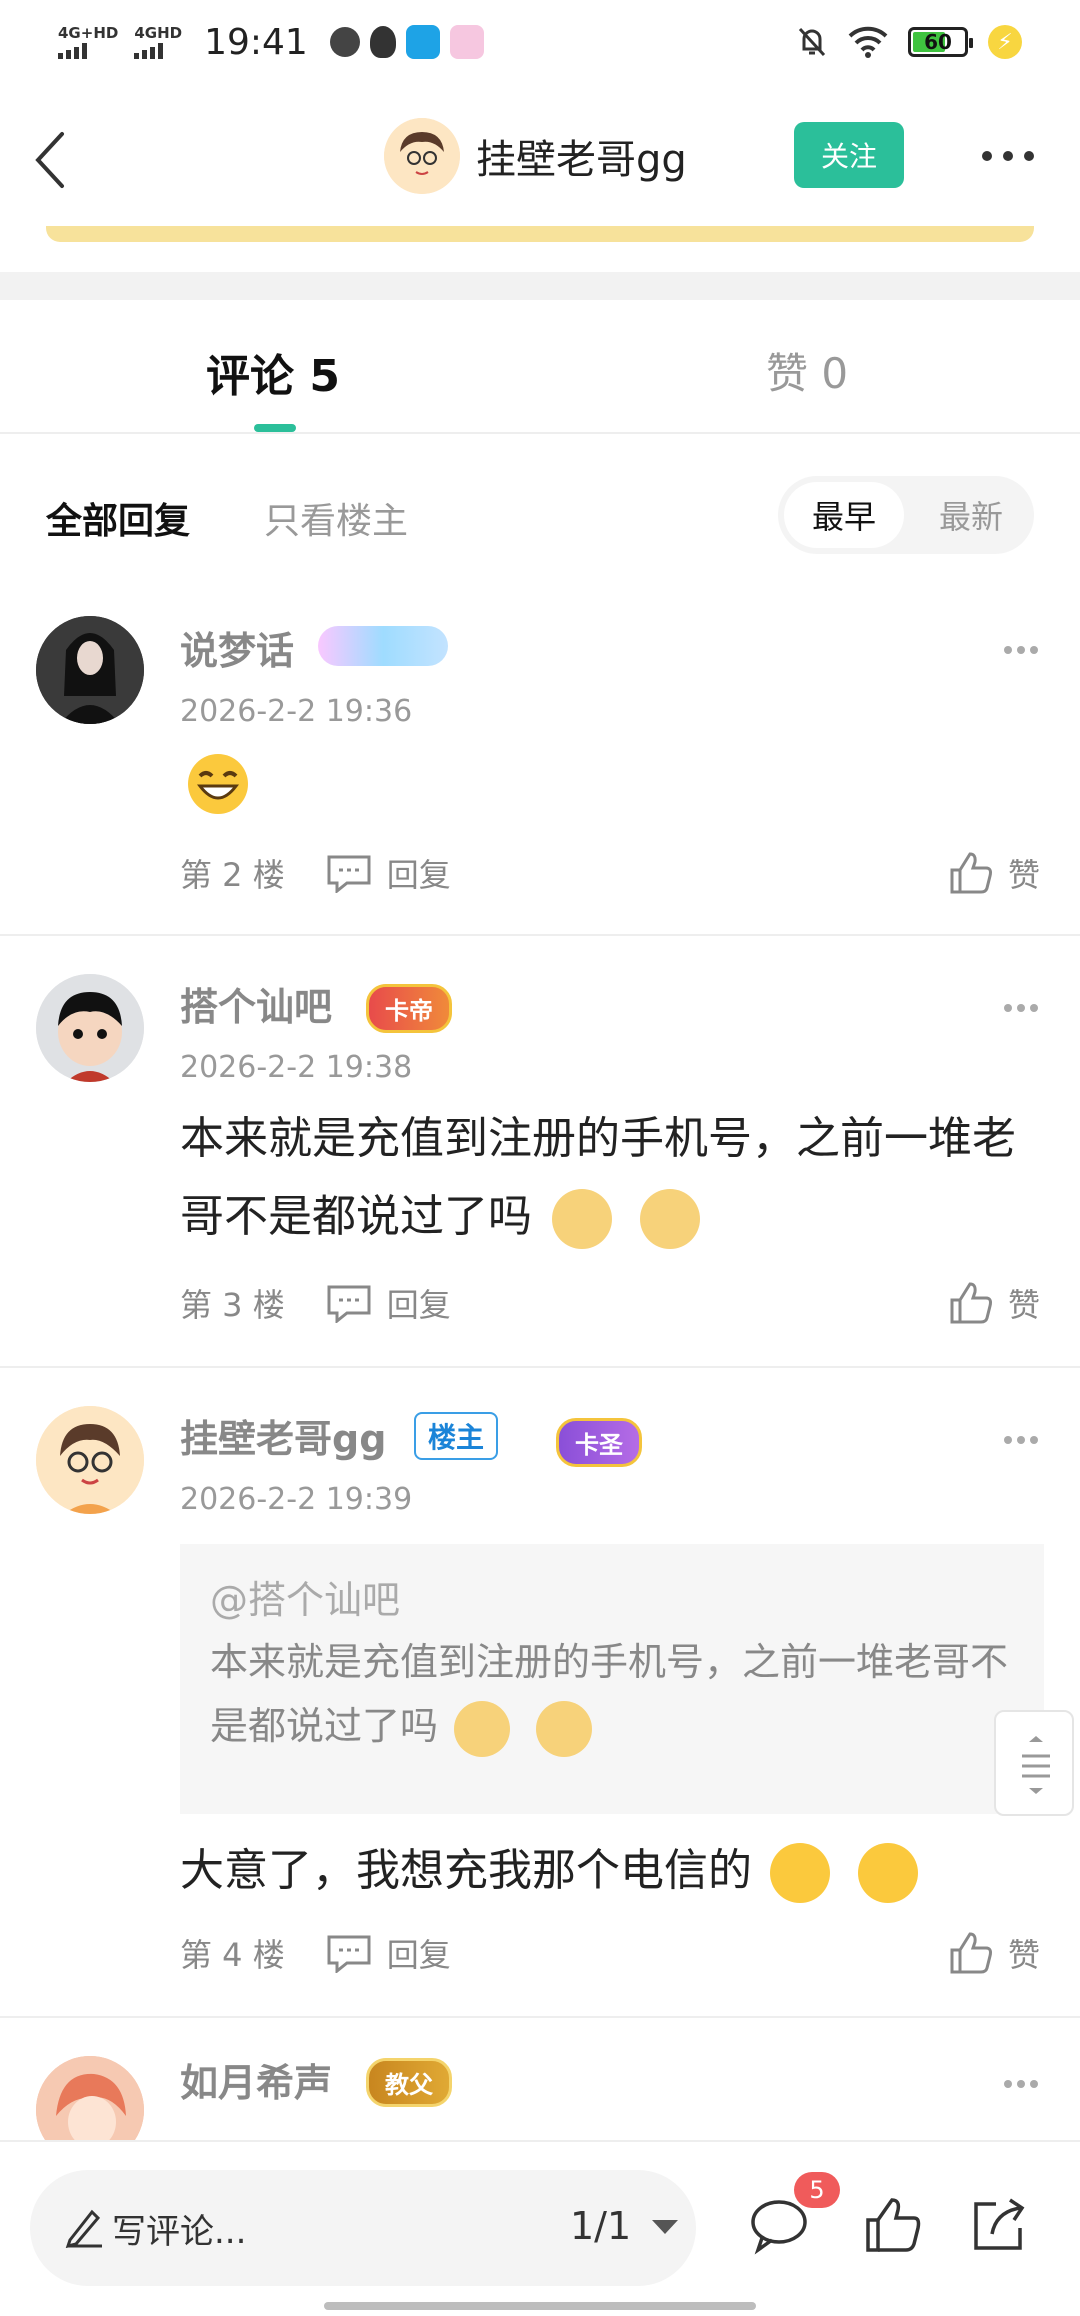  What do you see at coordinates (599, 1442) in the screenshot?
I see `level-badge: 卡圣` at bounding box center [599, 1442].